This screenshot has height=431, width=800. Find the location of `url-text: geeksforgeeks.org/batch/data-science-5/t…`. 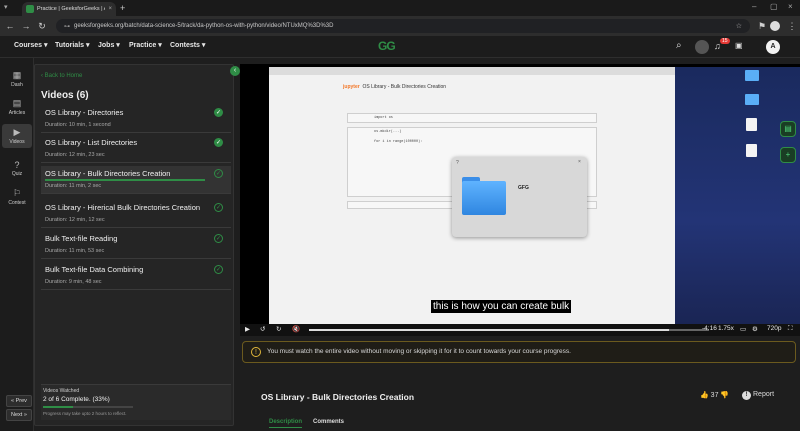

url-text: geeksforgeeks.org/batch/data-science-5/t… is located at coordinates (204, 26).